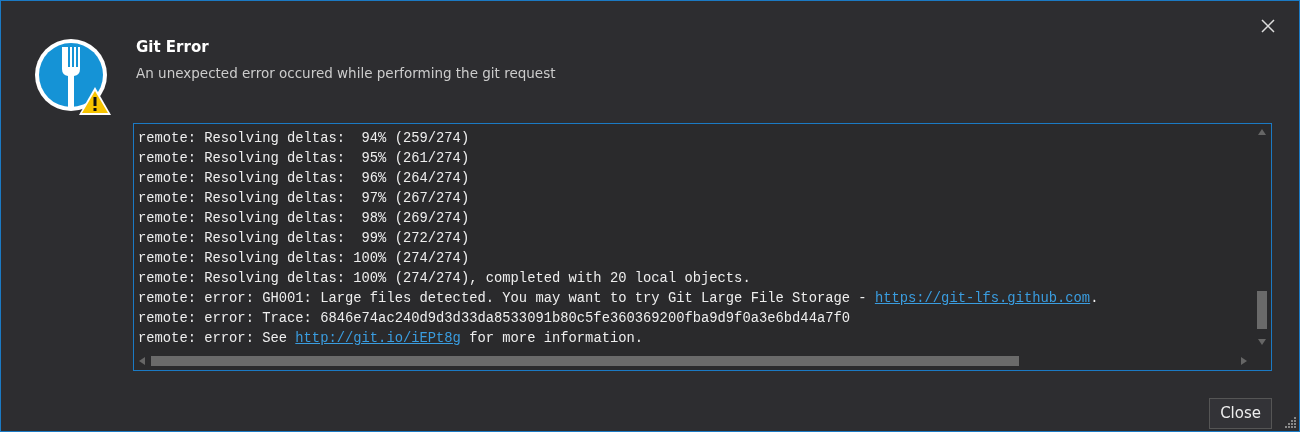 The width and height of the screenshot is (1300, 432). I want to click on log-line: remote: error: See http://git.io/iEPt8g for more information., so click(391, 339).